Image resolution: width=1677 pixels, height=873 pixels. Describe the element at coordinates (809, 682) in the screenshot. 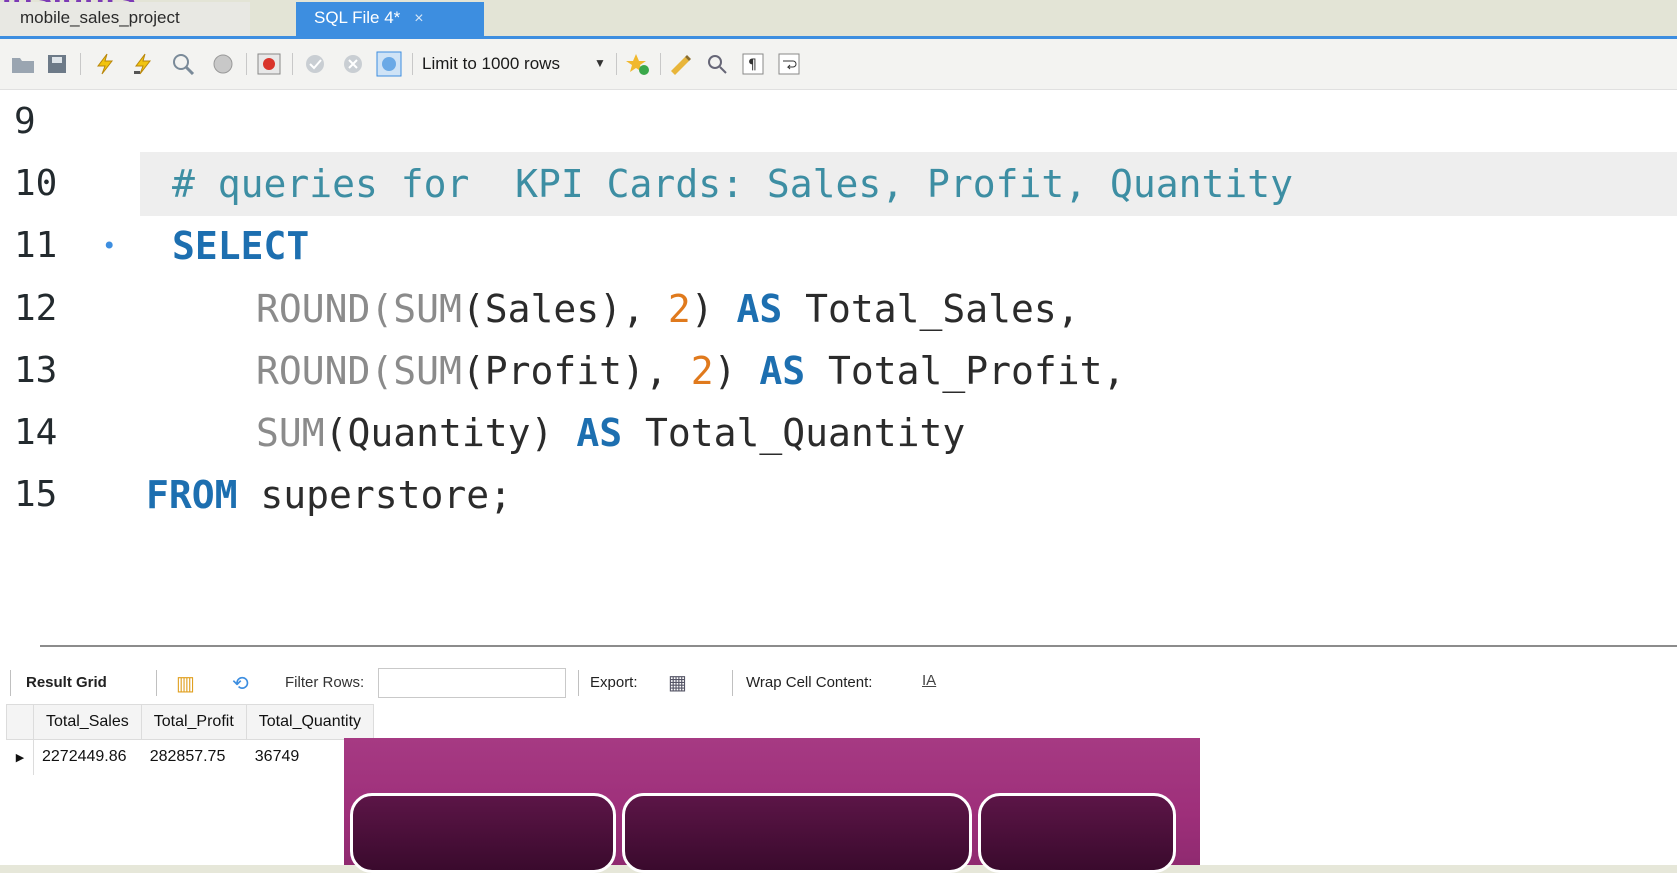

I see `wrap-cell-label: Wrap Cell Content:` at that location.